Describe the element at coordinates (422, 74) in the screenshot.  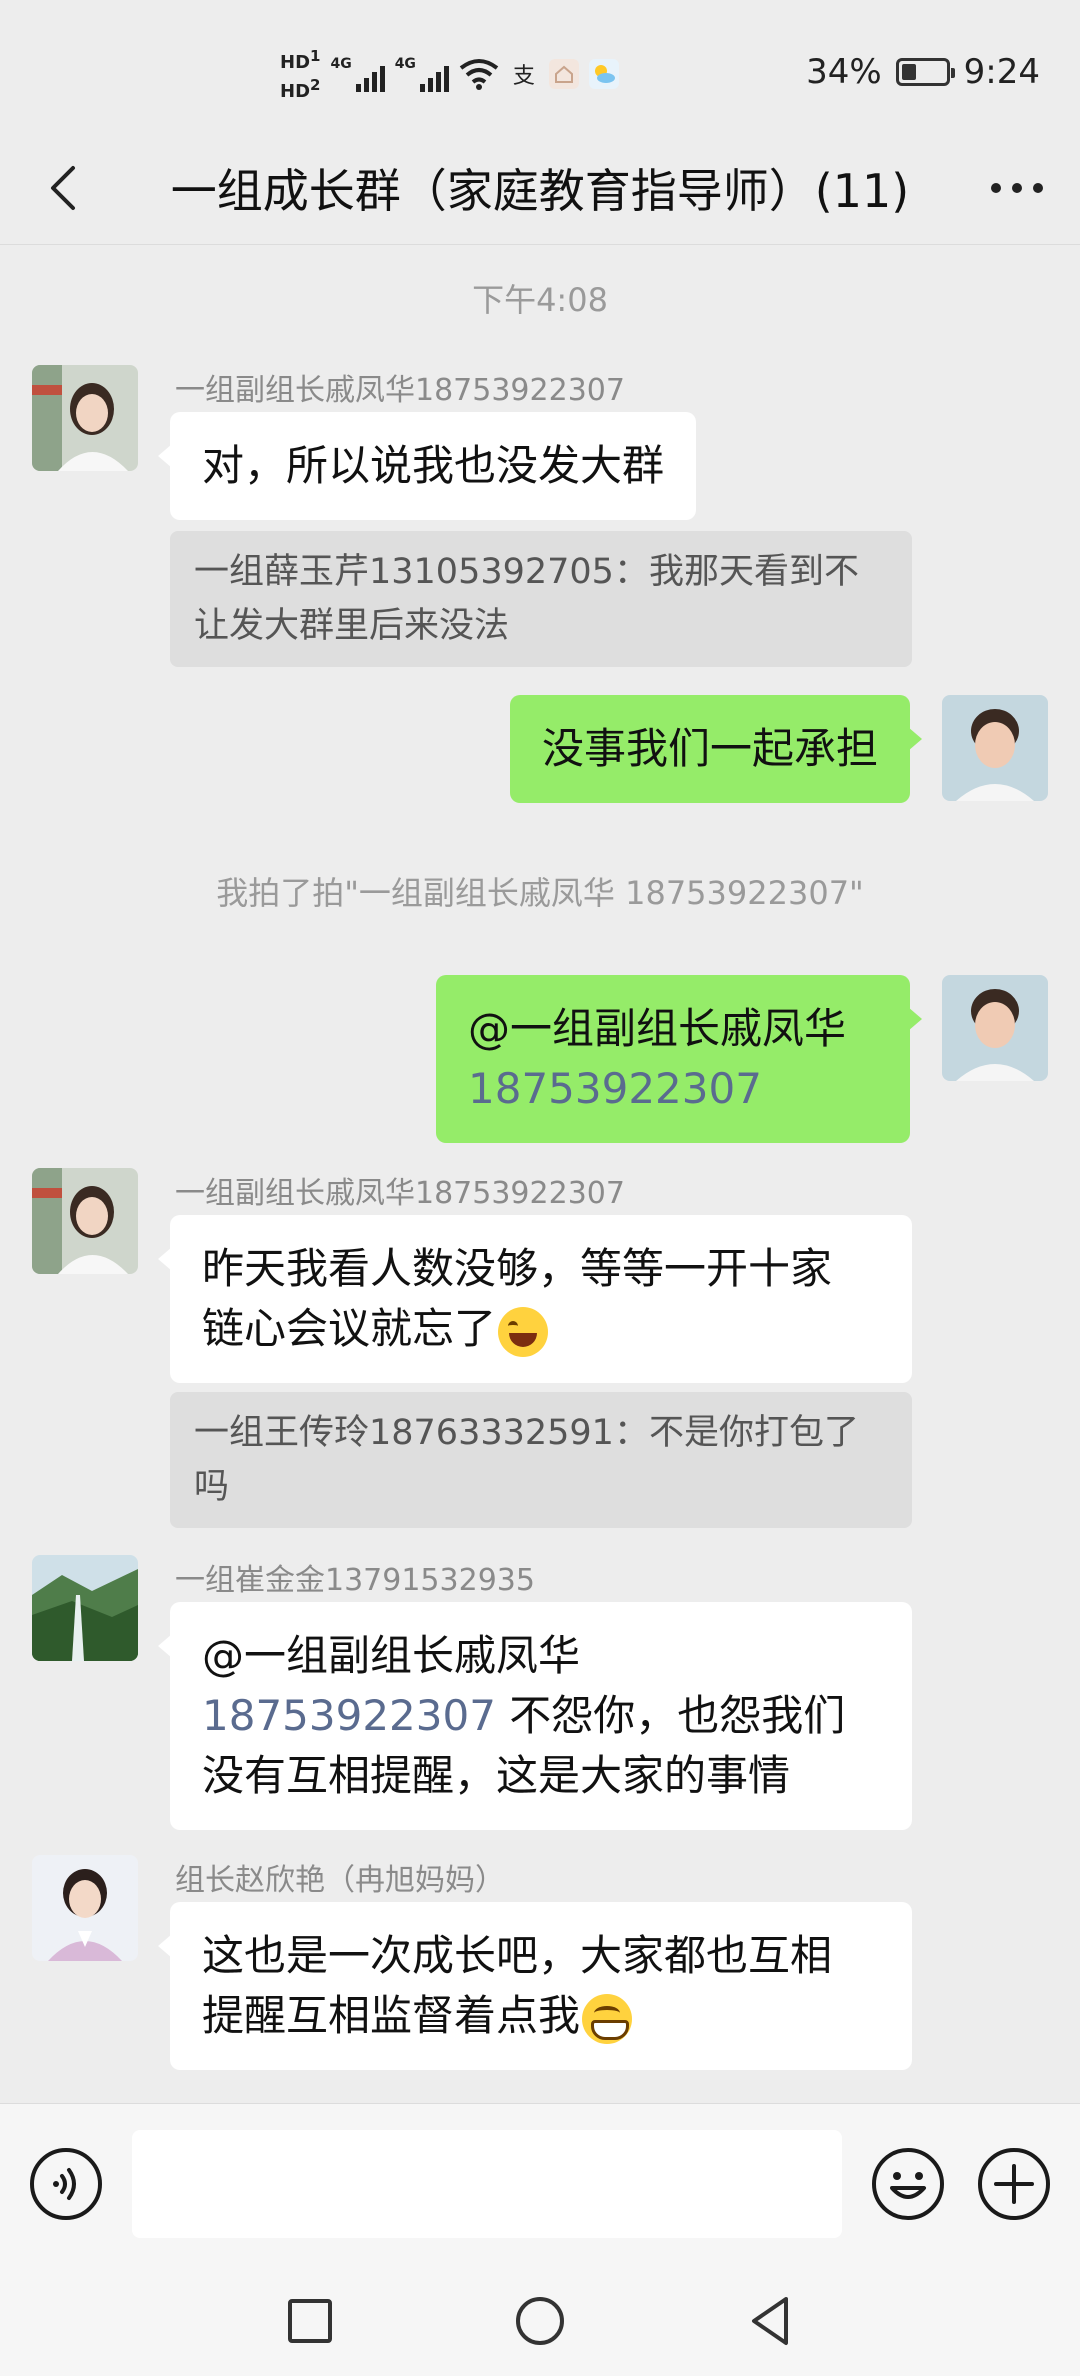
I see `signal-2-icon: 4G` at that location.